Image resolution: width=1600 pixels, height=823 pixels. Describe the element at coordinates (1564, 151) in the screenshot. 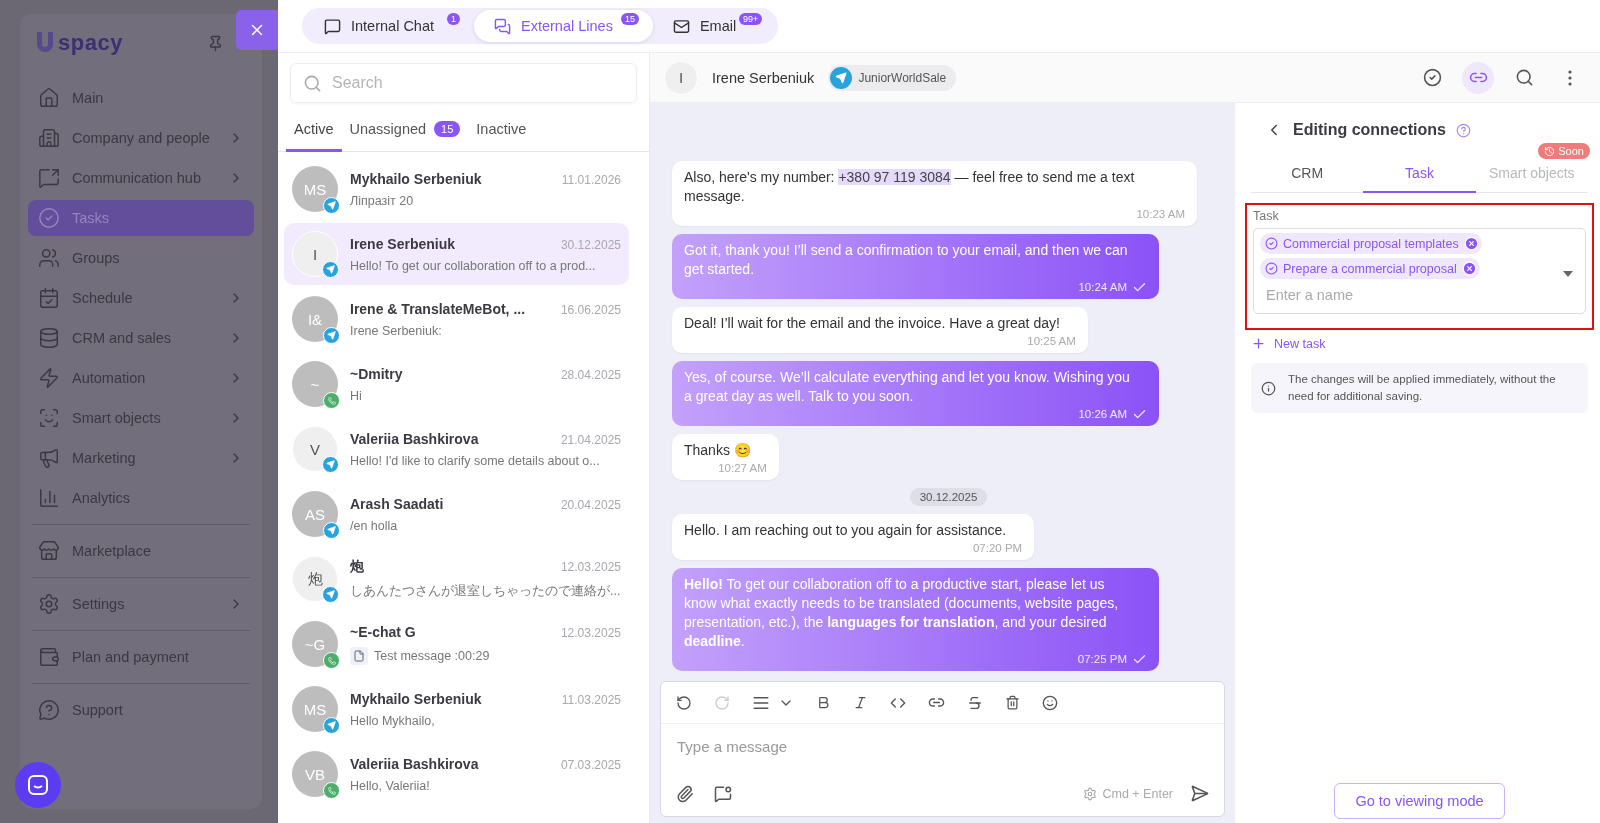

I see `soon-badge: Soon` at that location.